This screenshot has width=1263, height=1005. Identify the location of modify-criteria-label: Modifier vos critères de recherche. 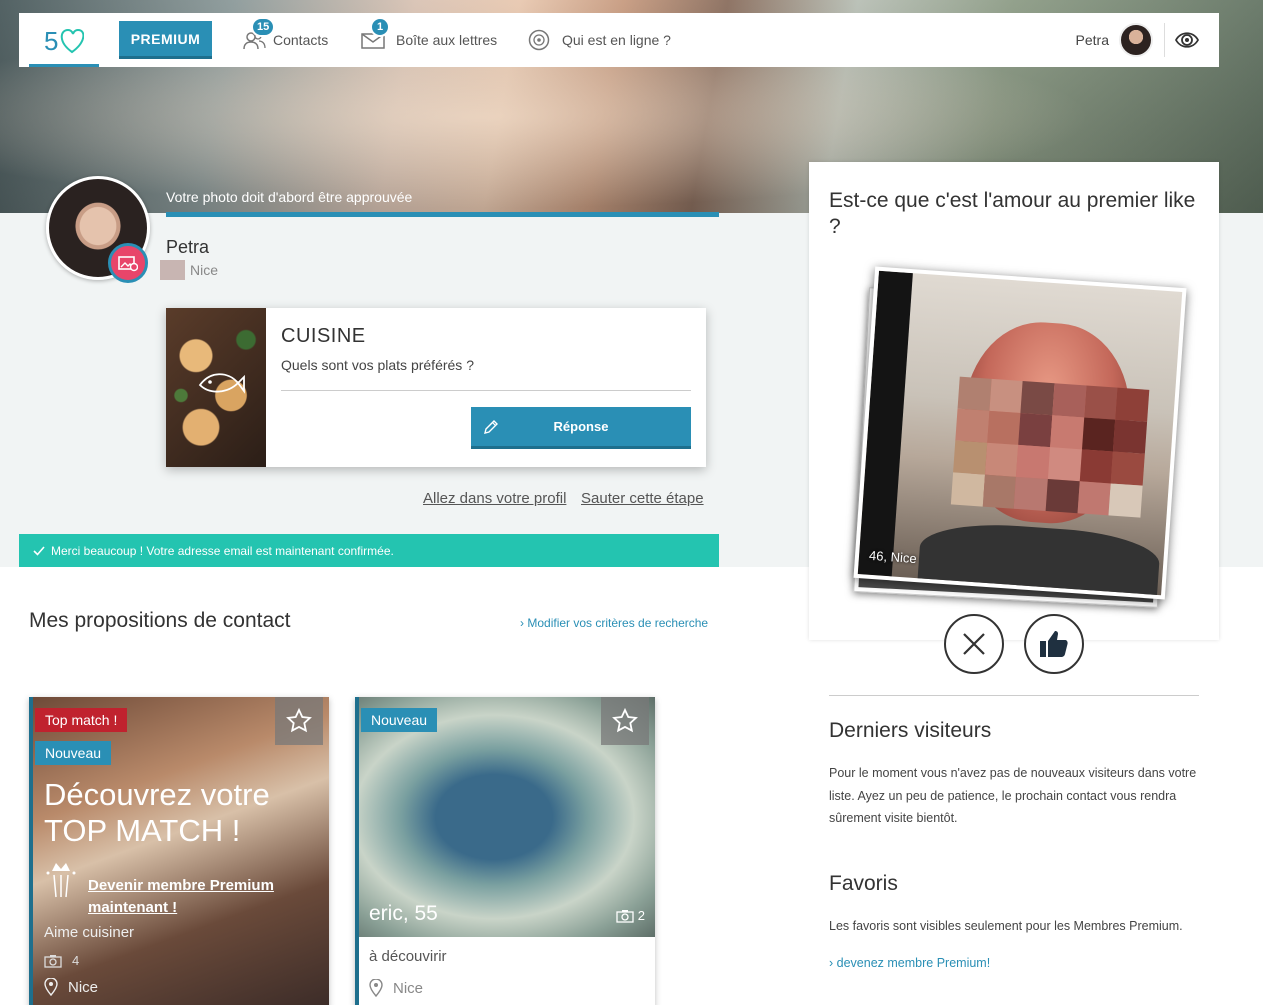
(618, 623).